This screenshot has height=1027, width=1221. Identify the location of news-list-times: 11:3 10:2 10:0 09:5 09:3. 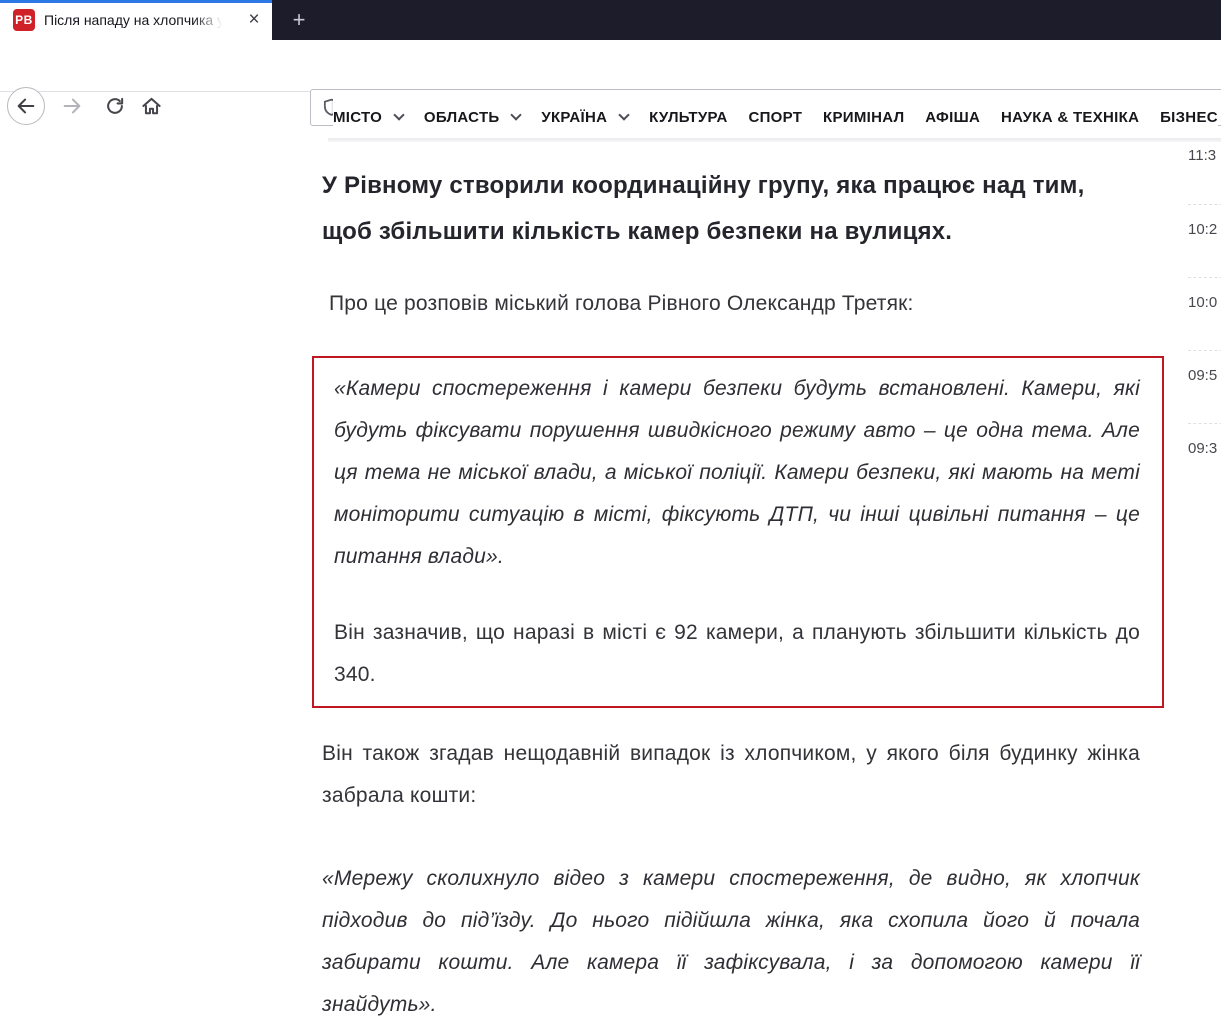
(1204, 313).